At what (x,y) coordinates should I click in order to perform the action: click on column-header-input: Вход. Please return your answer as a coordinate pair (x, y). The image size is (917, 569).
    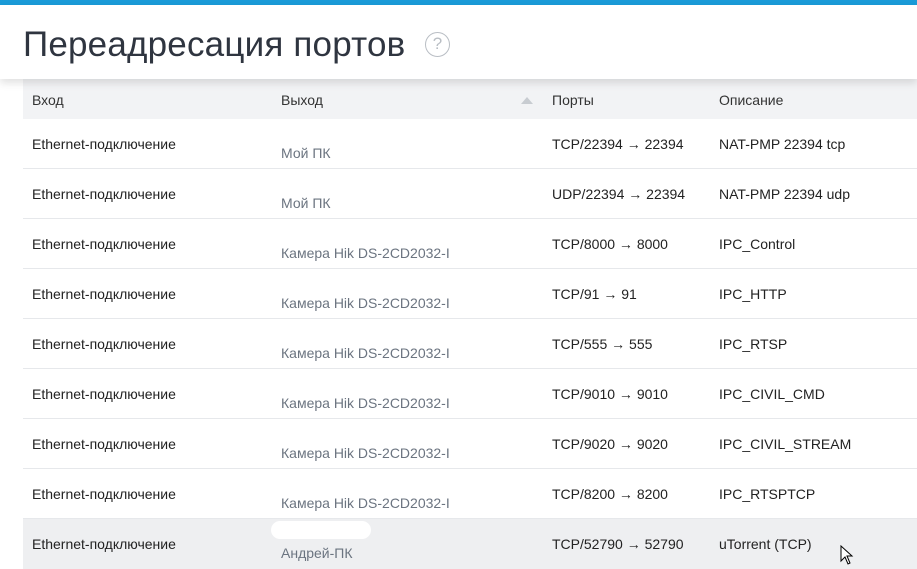
    Looking at the image, I should click on (48, 100).